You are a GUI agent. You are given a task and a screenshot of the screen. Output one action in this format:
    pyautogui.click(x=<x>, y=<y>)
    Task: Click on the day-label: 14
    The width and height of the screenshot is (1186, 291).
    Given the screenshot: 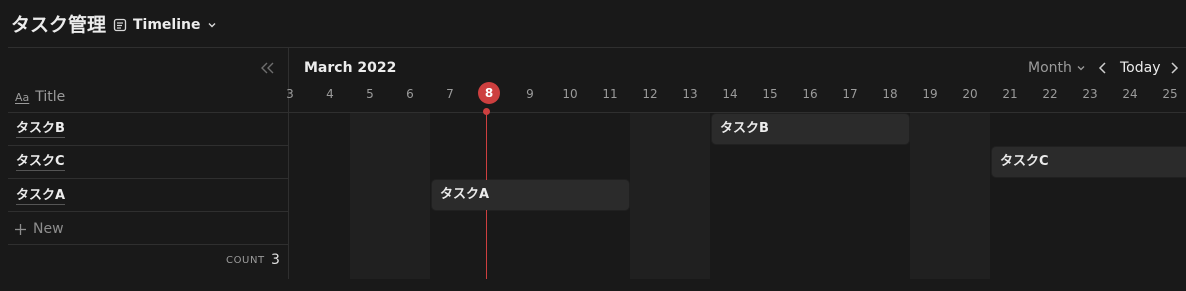 What is the action you would take?
    pyautogui.click(x=730, y=94)
    